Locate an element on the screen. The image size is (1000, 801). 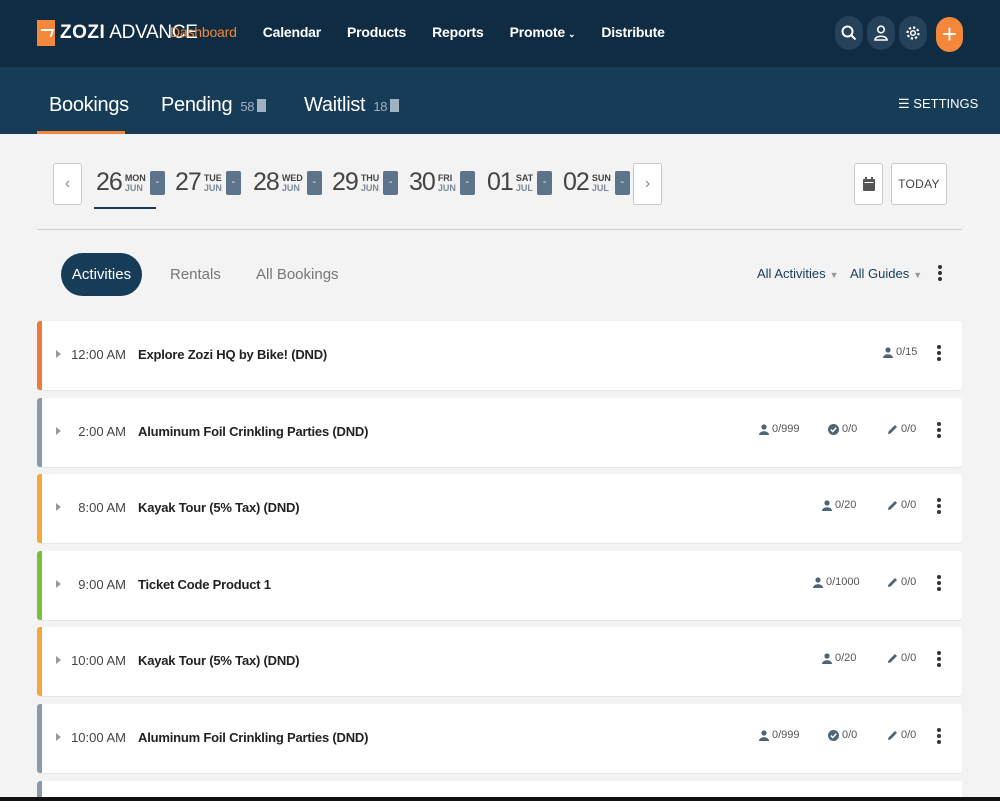
filter-tab-rentals: Rentals is located at coordinates (195, 274).